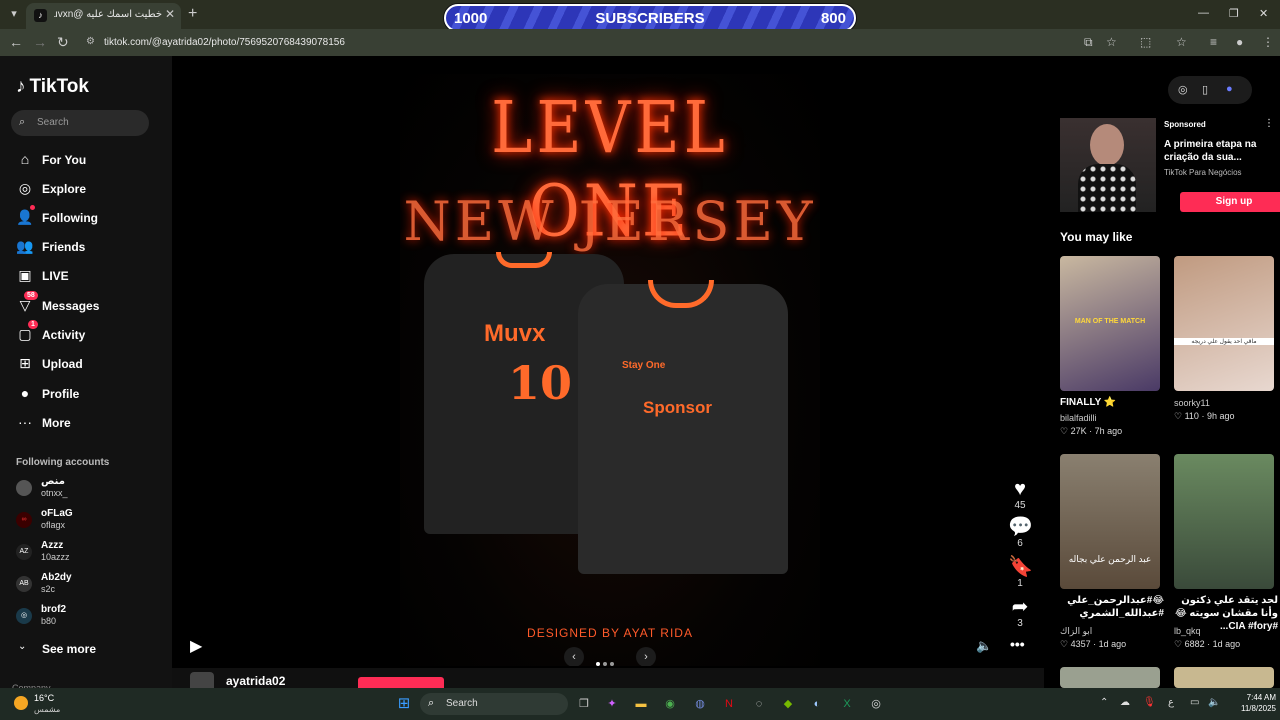 The height and width of the screenshot is (720, 1280). What do you see at coordinates (91, 618) in the screenshot?
I see `following-account: ◎ brof2 b80` at bounding box center [91, 618].